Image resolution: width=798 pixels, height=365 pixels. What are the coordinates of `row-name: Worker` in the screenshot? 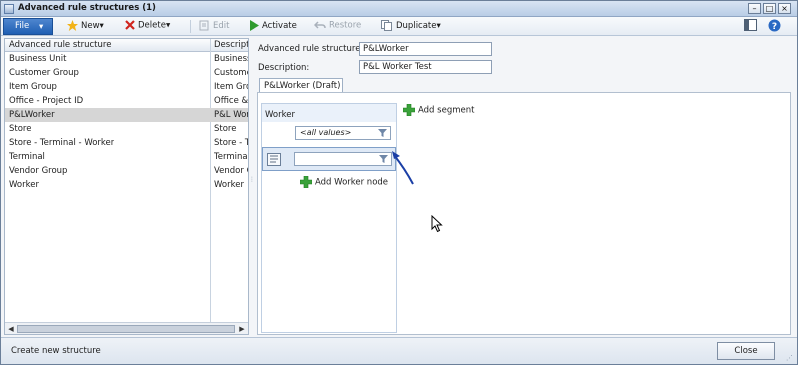 It's located at (24, 185).